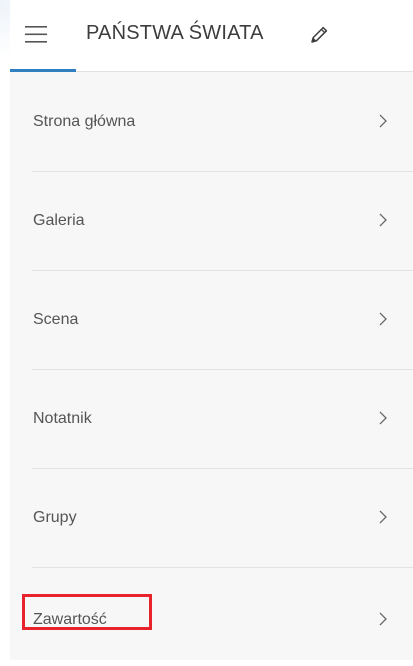 The image size is (413, 666). I want to click on menu-item-label: Scena, so click(56, 319).